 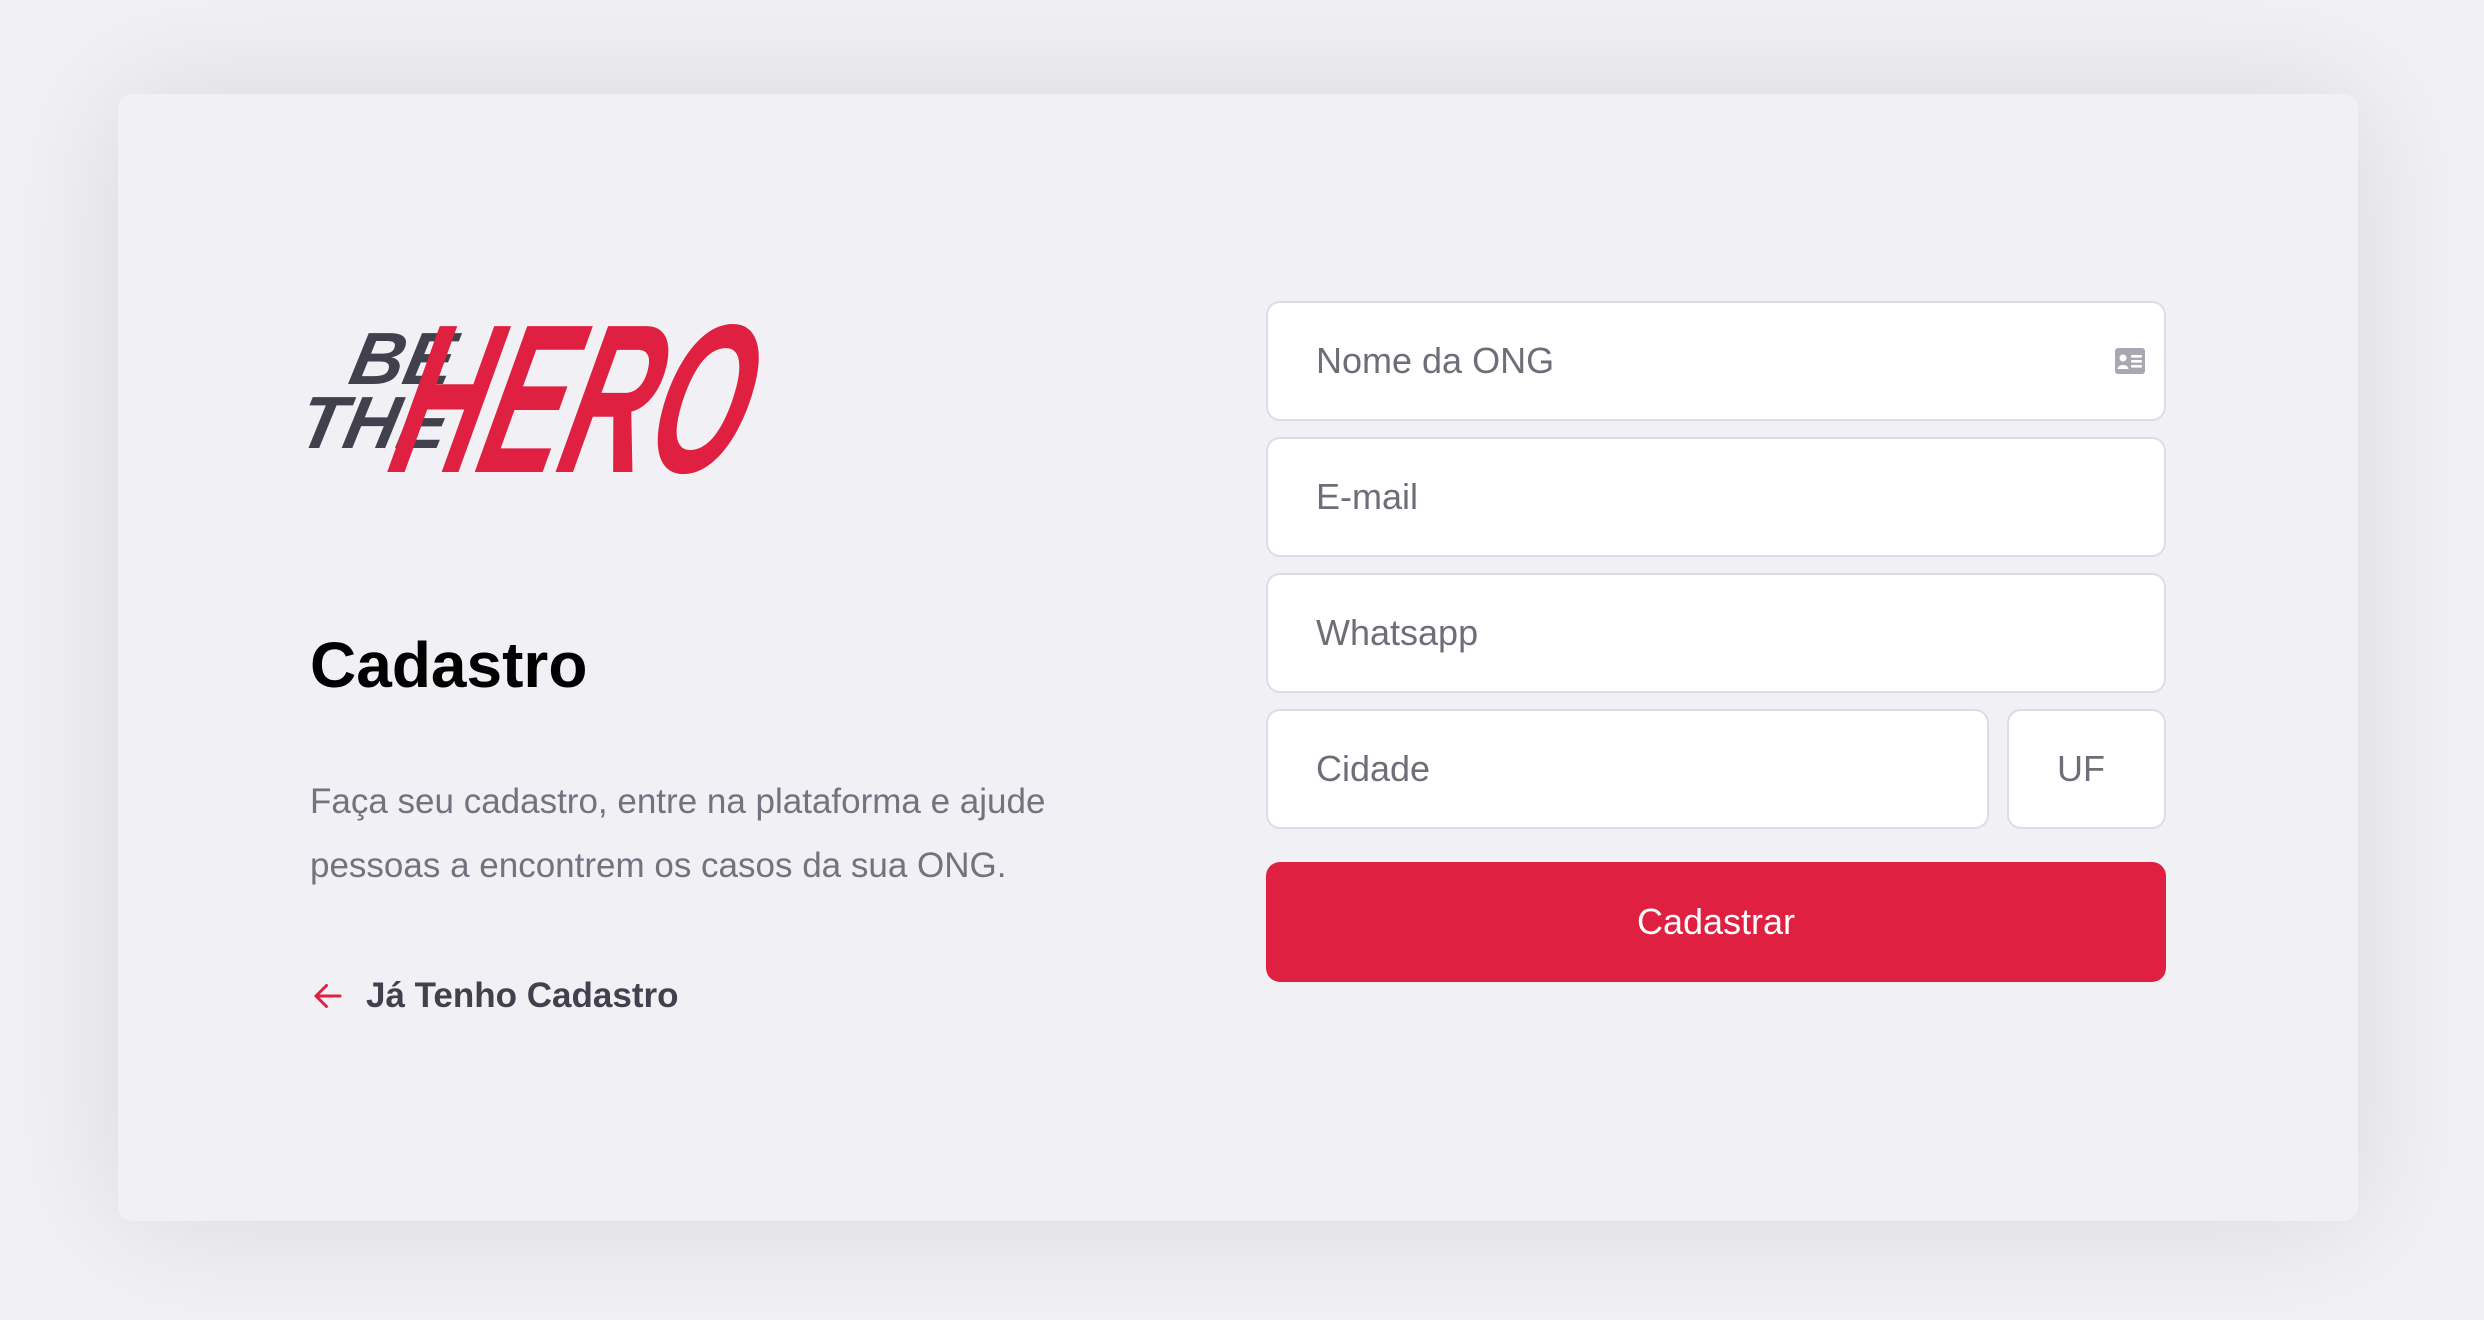 I want to click on ong-name-field, so click(x=1716, y=361).